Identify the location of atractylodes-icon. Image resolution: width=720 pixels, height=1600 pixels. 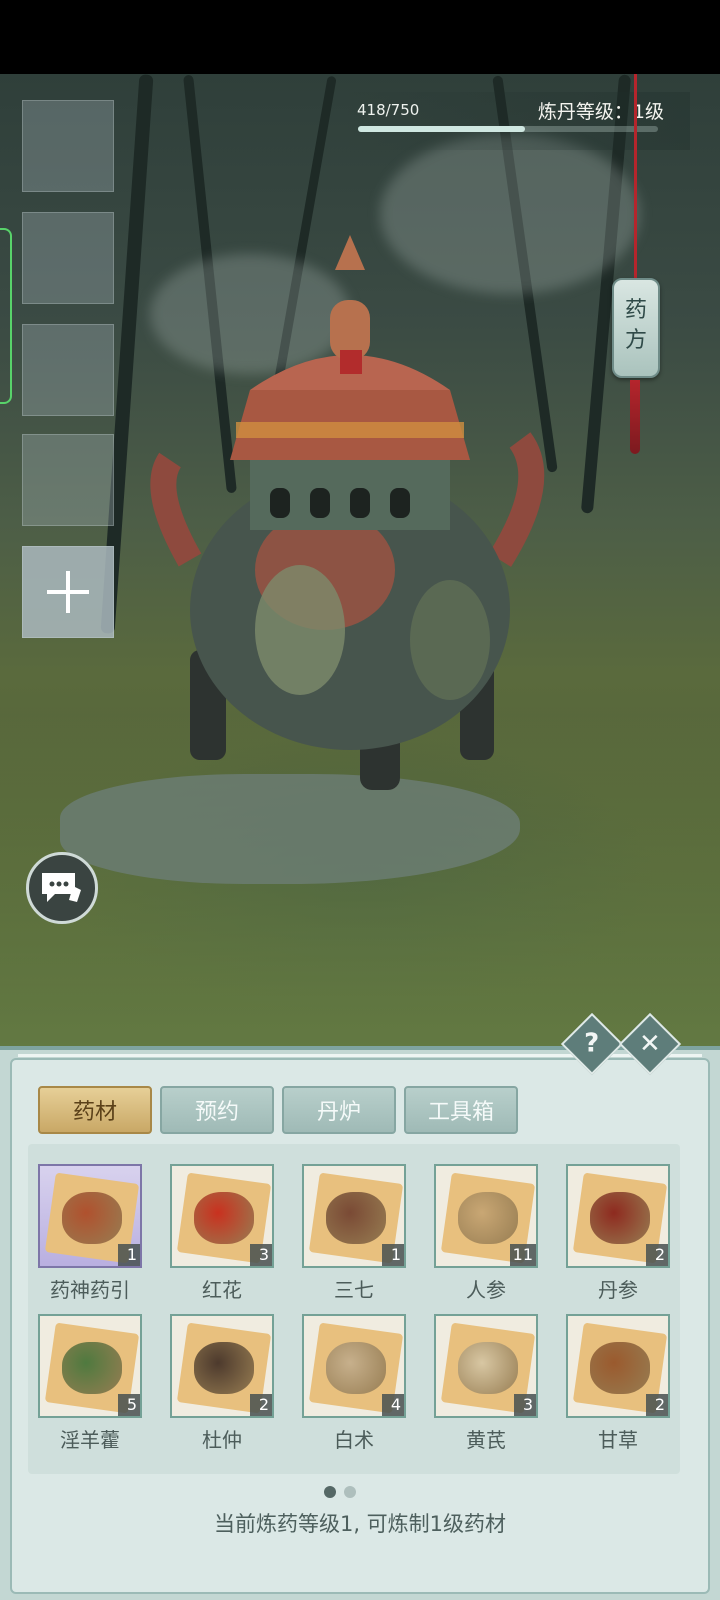
(356, 1368).